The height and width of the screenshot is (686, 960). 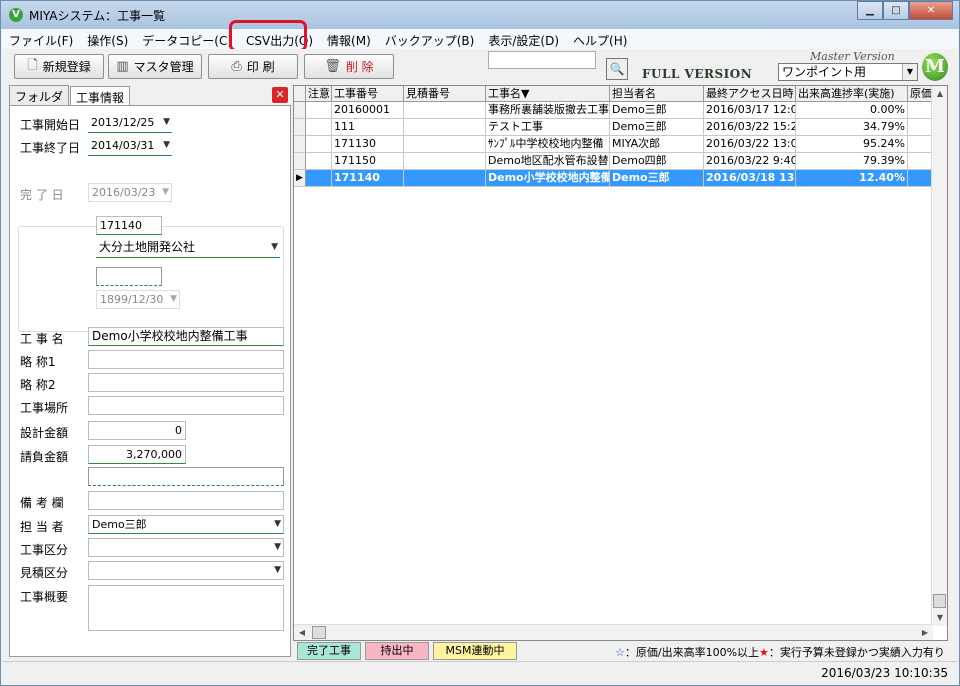 I want to click on col-header-access: 最終アクセス日時, so click(x=750, y=94).